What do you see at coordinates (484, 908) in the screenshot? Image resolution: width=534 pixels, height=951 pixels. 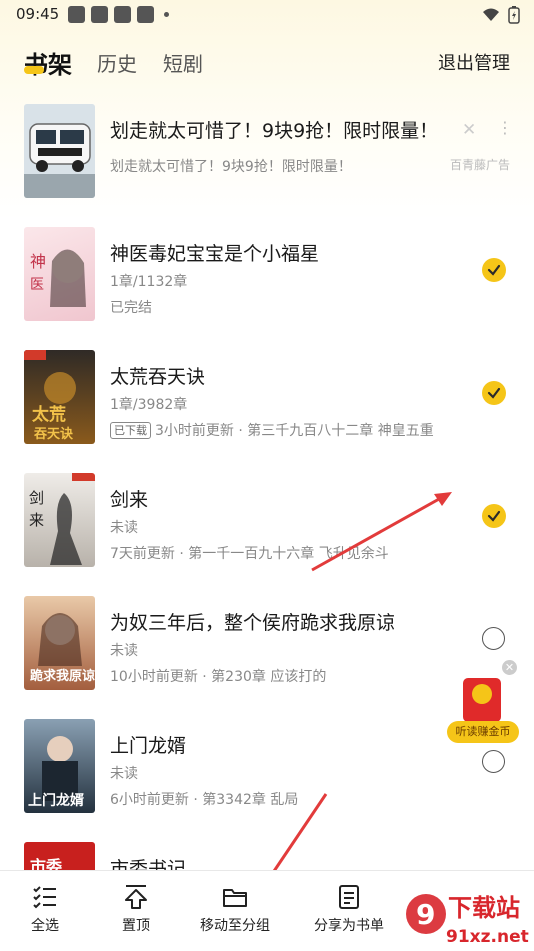 I see `watermark-brand: 下载站` at bounding box center [484, 908].